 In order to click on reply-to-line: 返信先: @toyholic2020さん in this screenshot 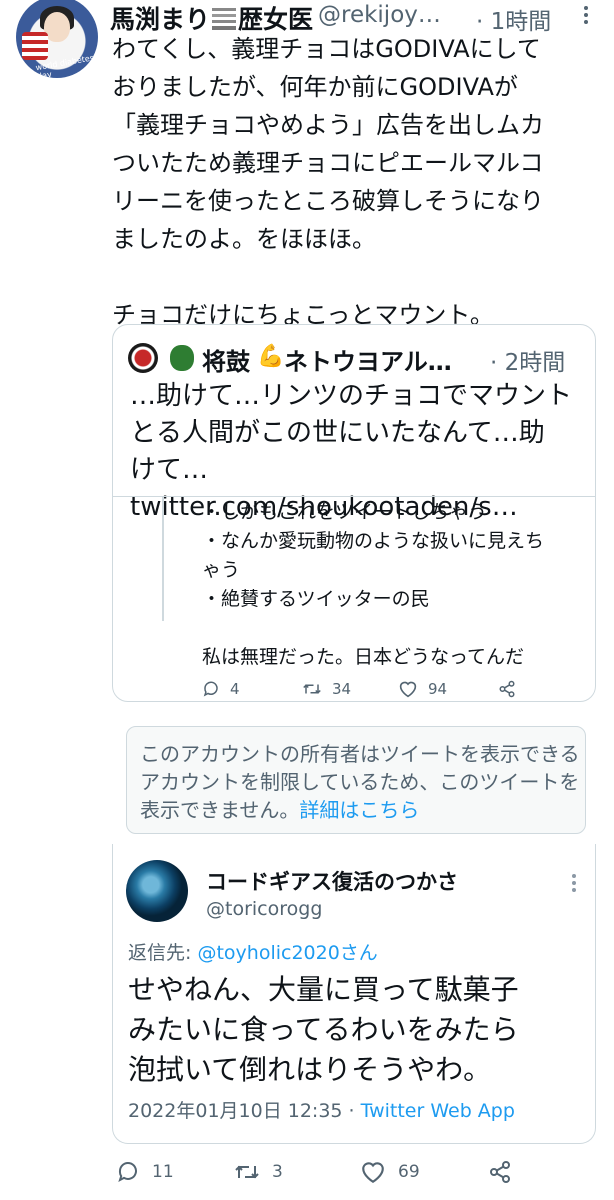, I will do `click(253, 953)`.